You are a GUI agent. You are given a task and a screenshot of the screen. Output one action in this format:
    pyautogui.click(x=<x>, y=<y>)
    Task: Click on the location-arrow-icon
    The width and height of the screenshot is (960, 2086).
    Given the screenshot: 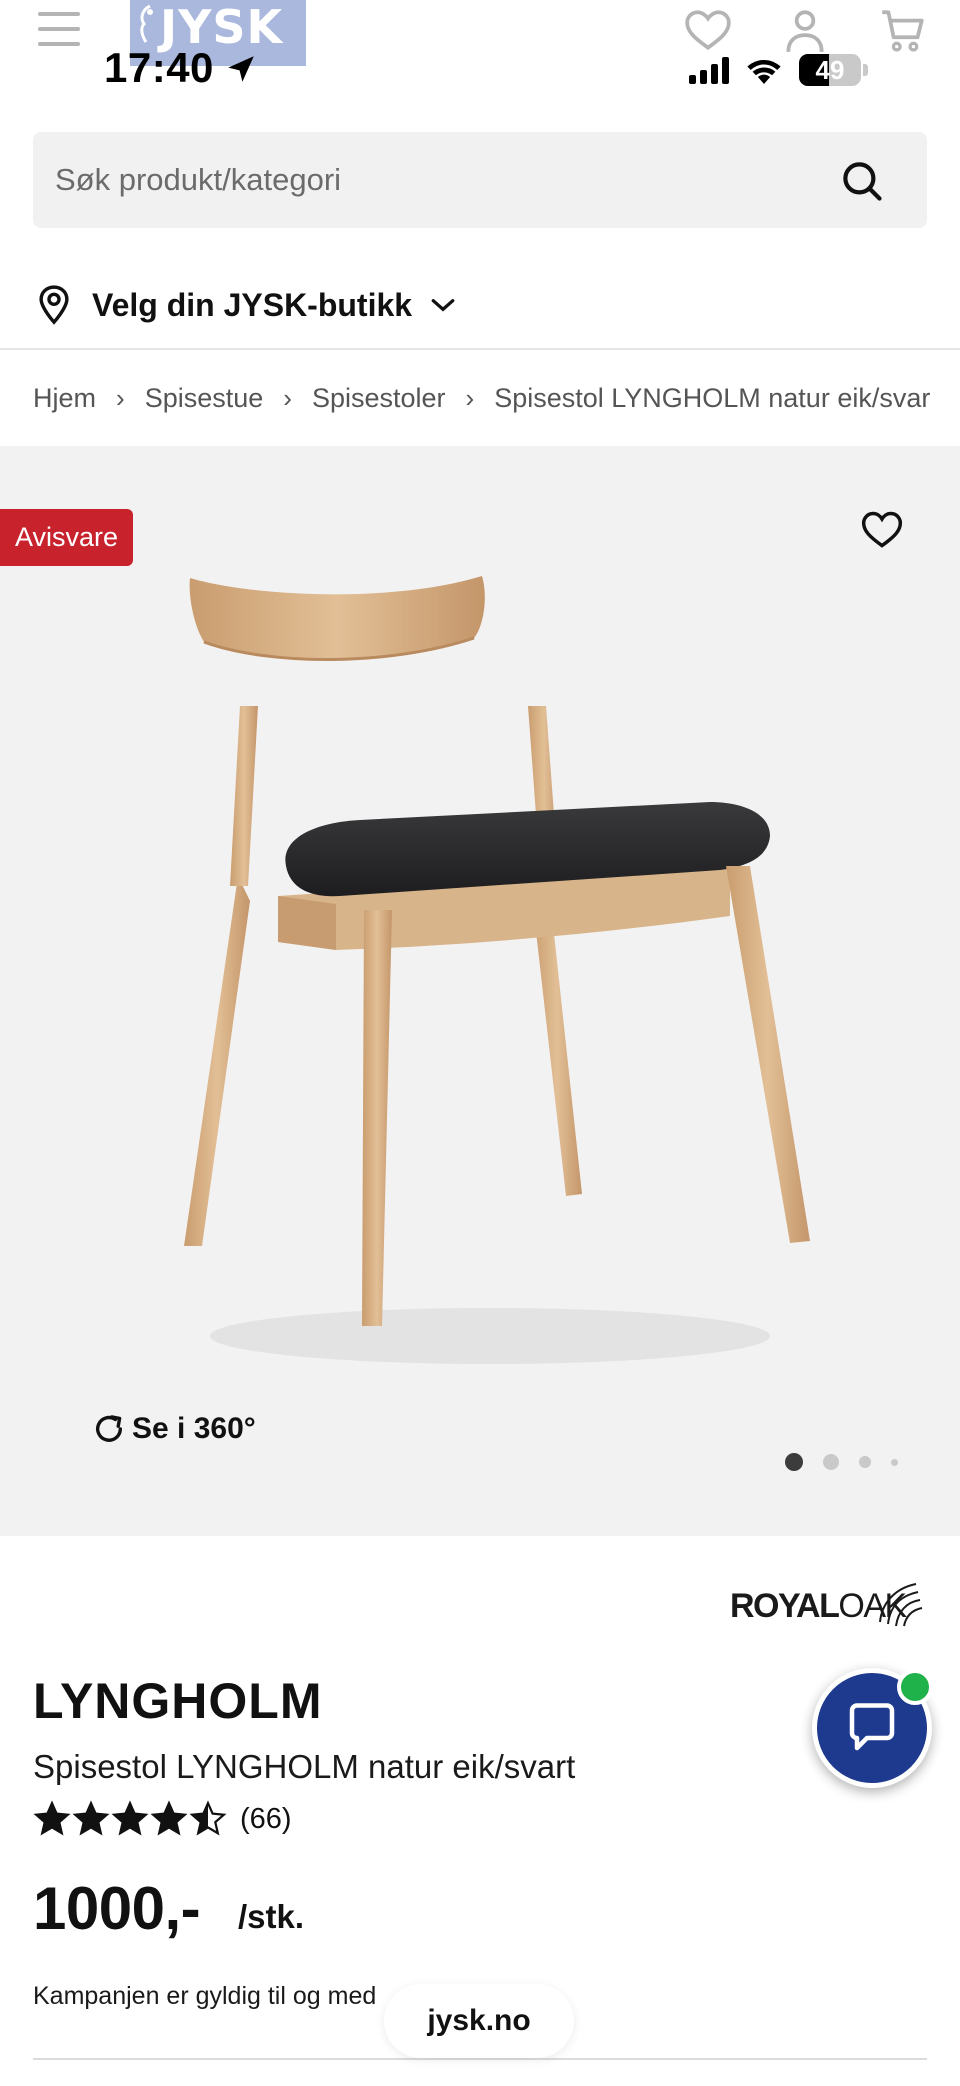 What is the action you would take?
    pyautogui.click(x=241, y=69)
    